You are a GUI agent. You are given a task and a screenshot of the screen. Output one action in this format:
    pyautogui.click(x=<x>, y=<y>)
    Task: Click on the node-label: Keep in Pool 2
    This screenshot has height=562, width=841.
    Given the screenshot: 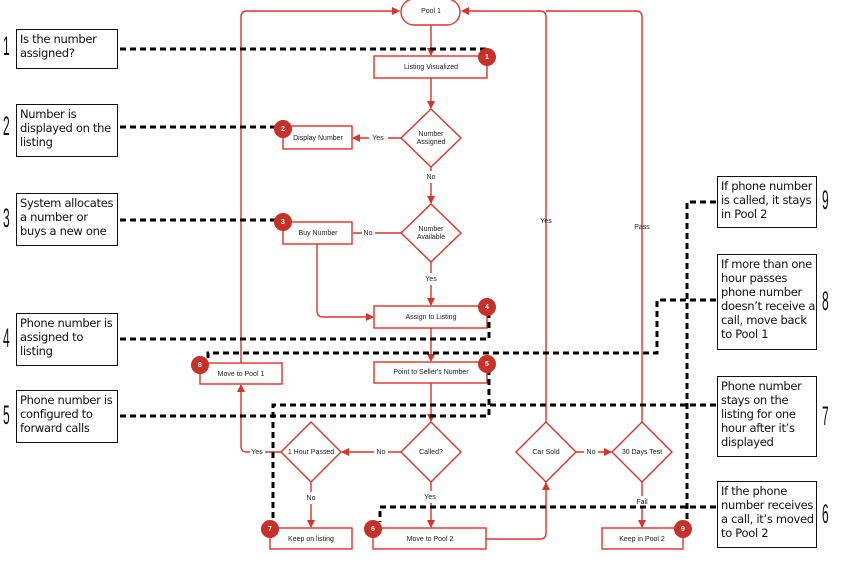 What is the action you would take?
    pyautogui.click(x=642, y=539)
    